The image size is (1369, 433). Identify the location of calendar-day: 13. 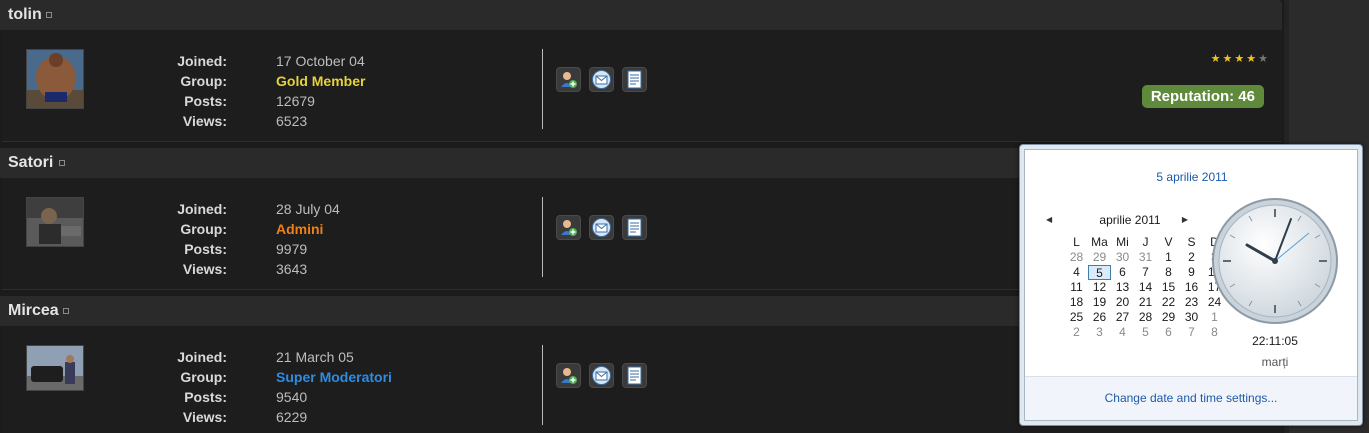
(1122, 287).